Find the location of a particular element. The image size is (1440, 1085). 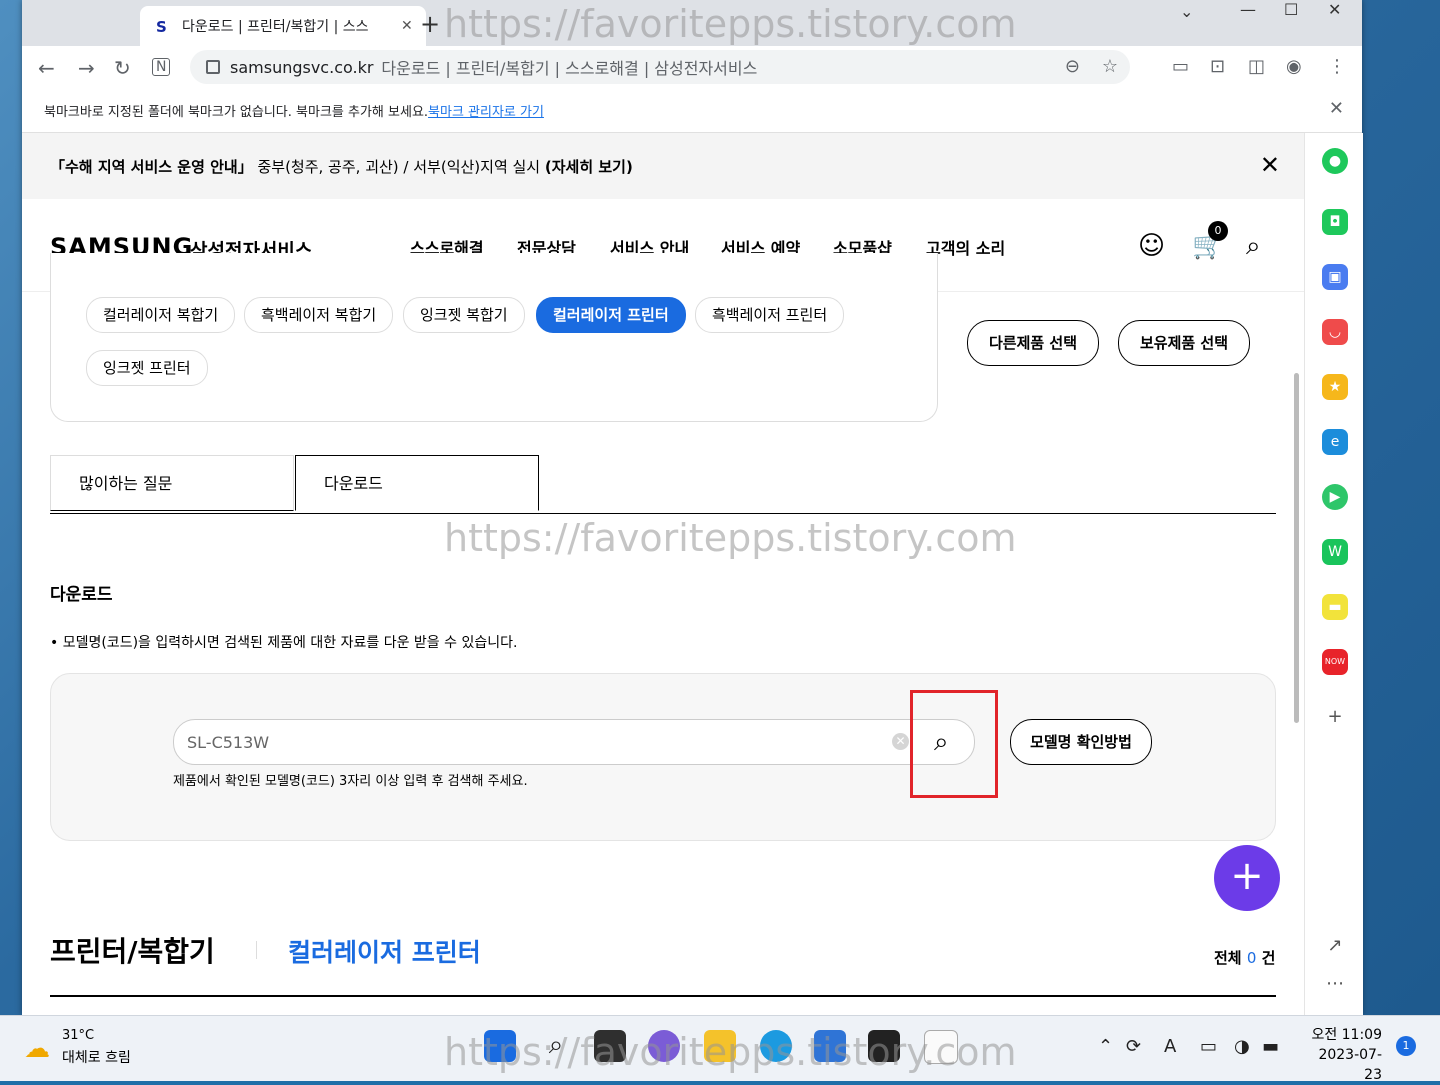

zoom-icon: ⊖ is located at coordinates (1072, 66).